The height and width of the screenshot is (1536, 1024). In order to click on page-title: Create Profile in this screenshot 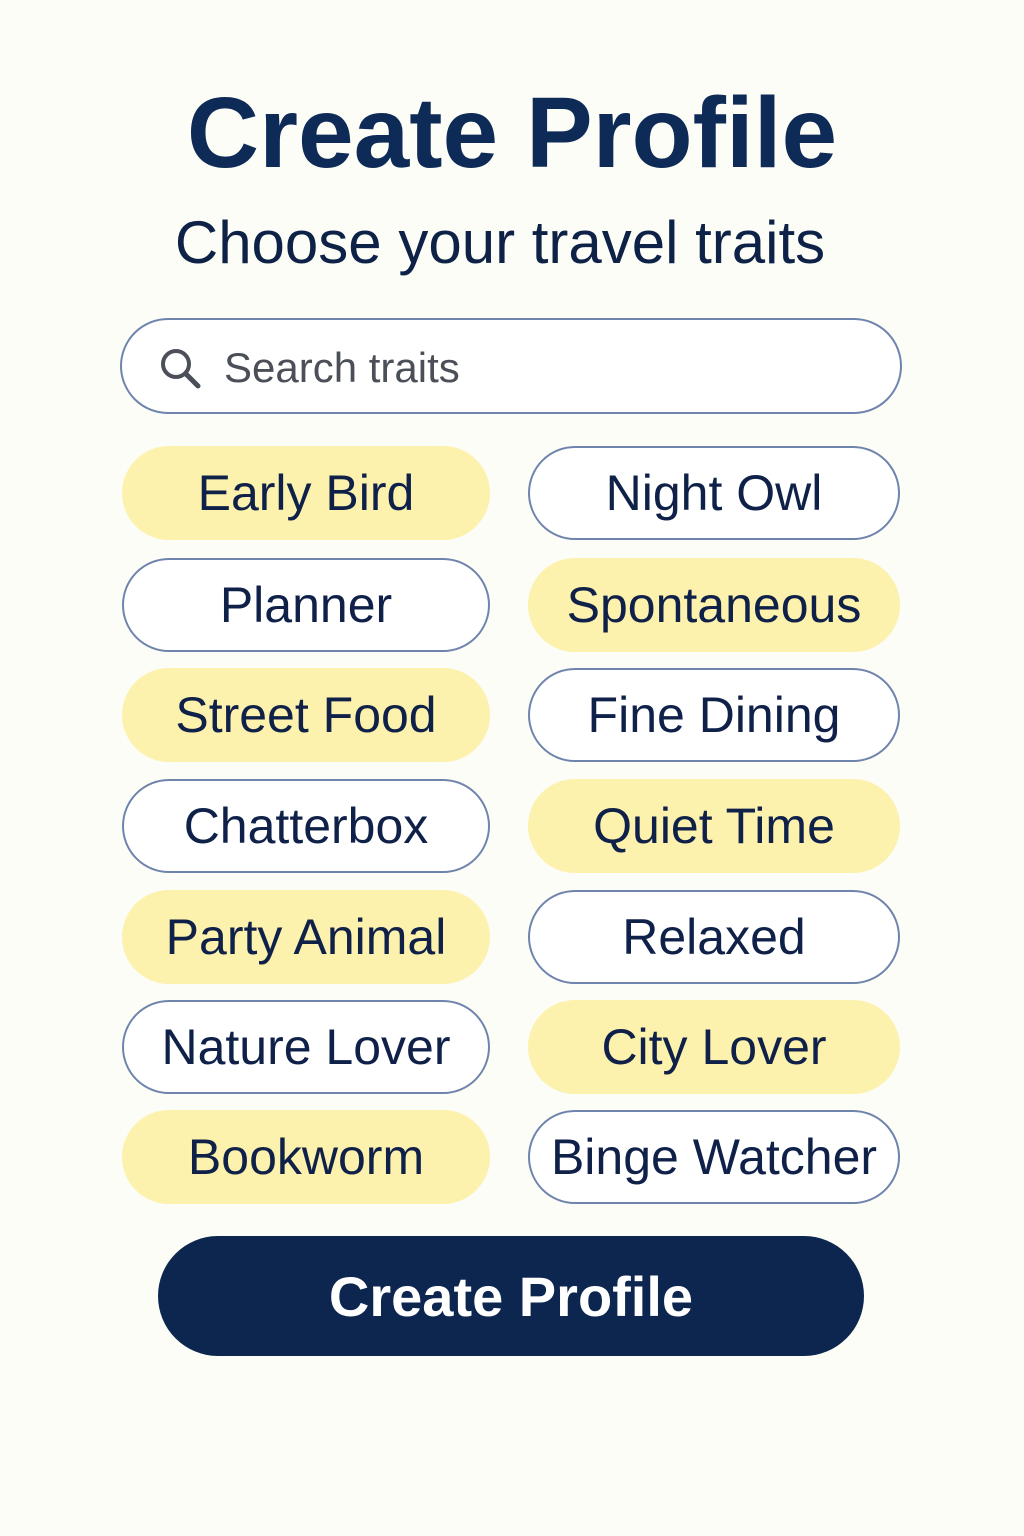, I will do `click(512, 133)`.